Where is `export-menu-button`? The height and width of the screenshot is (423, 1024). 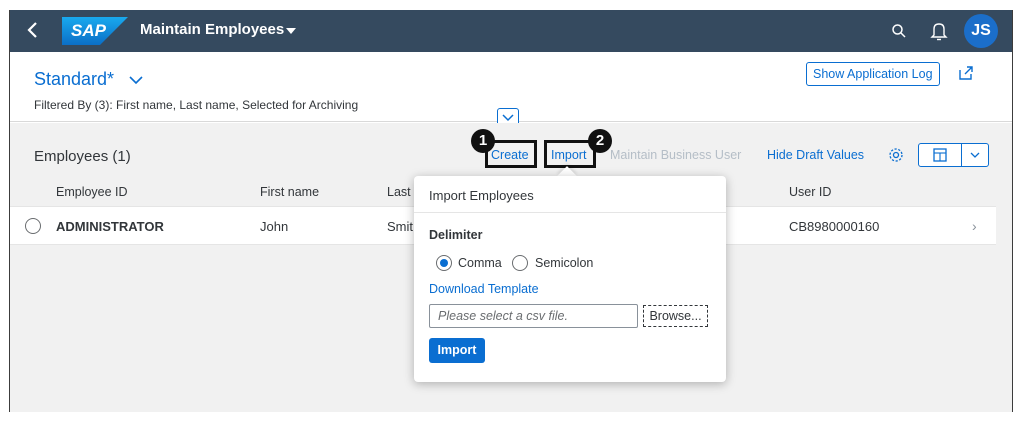
export-menu-button is located at coordinates (975, 155).